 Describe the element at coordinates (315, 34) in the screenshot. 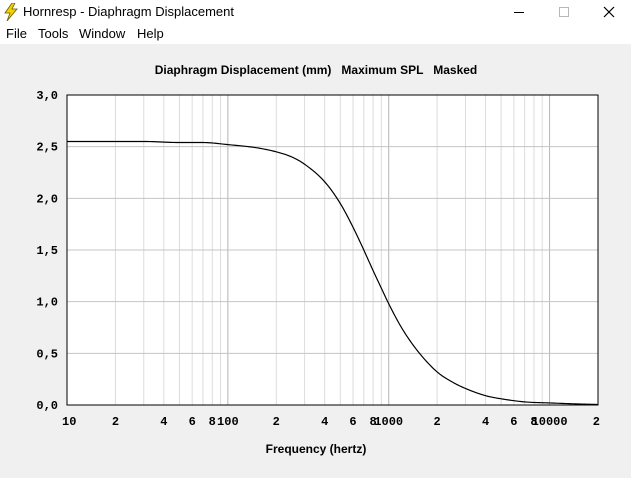

I see `menu-bar: File Tools Window Help` at that location.